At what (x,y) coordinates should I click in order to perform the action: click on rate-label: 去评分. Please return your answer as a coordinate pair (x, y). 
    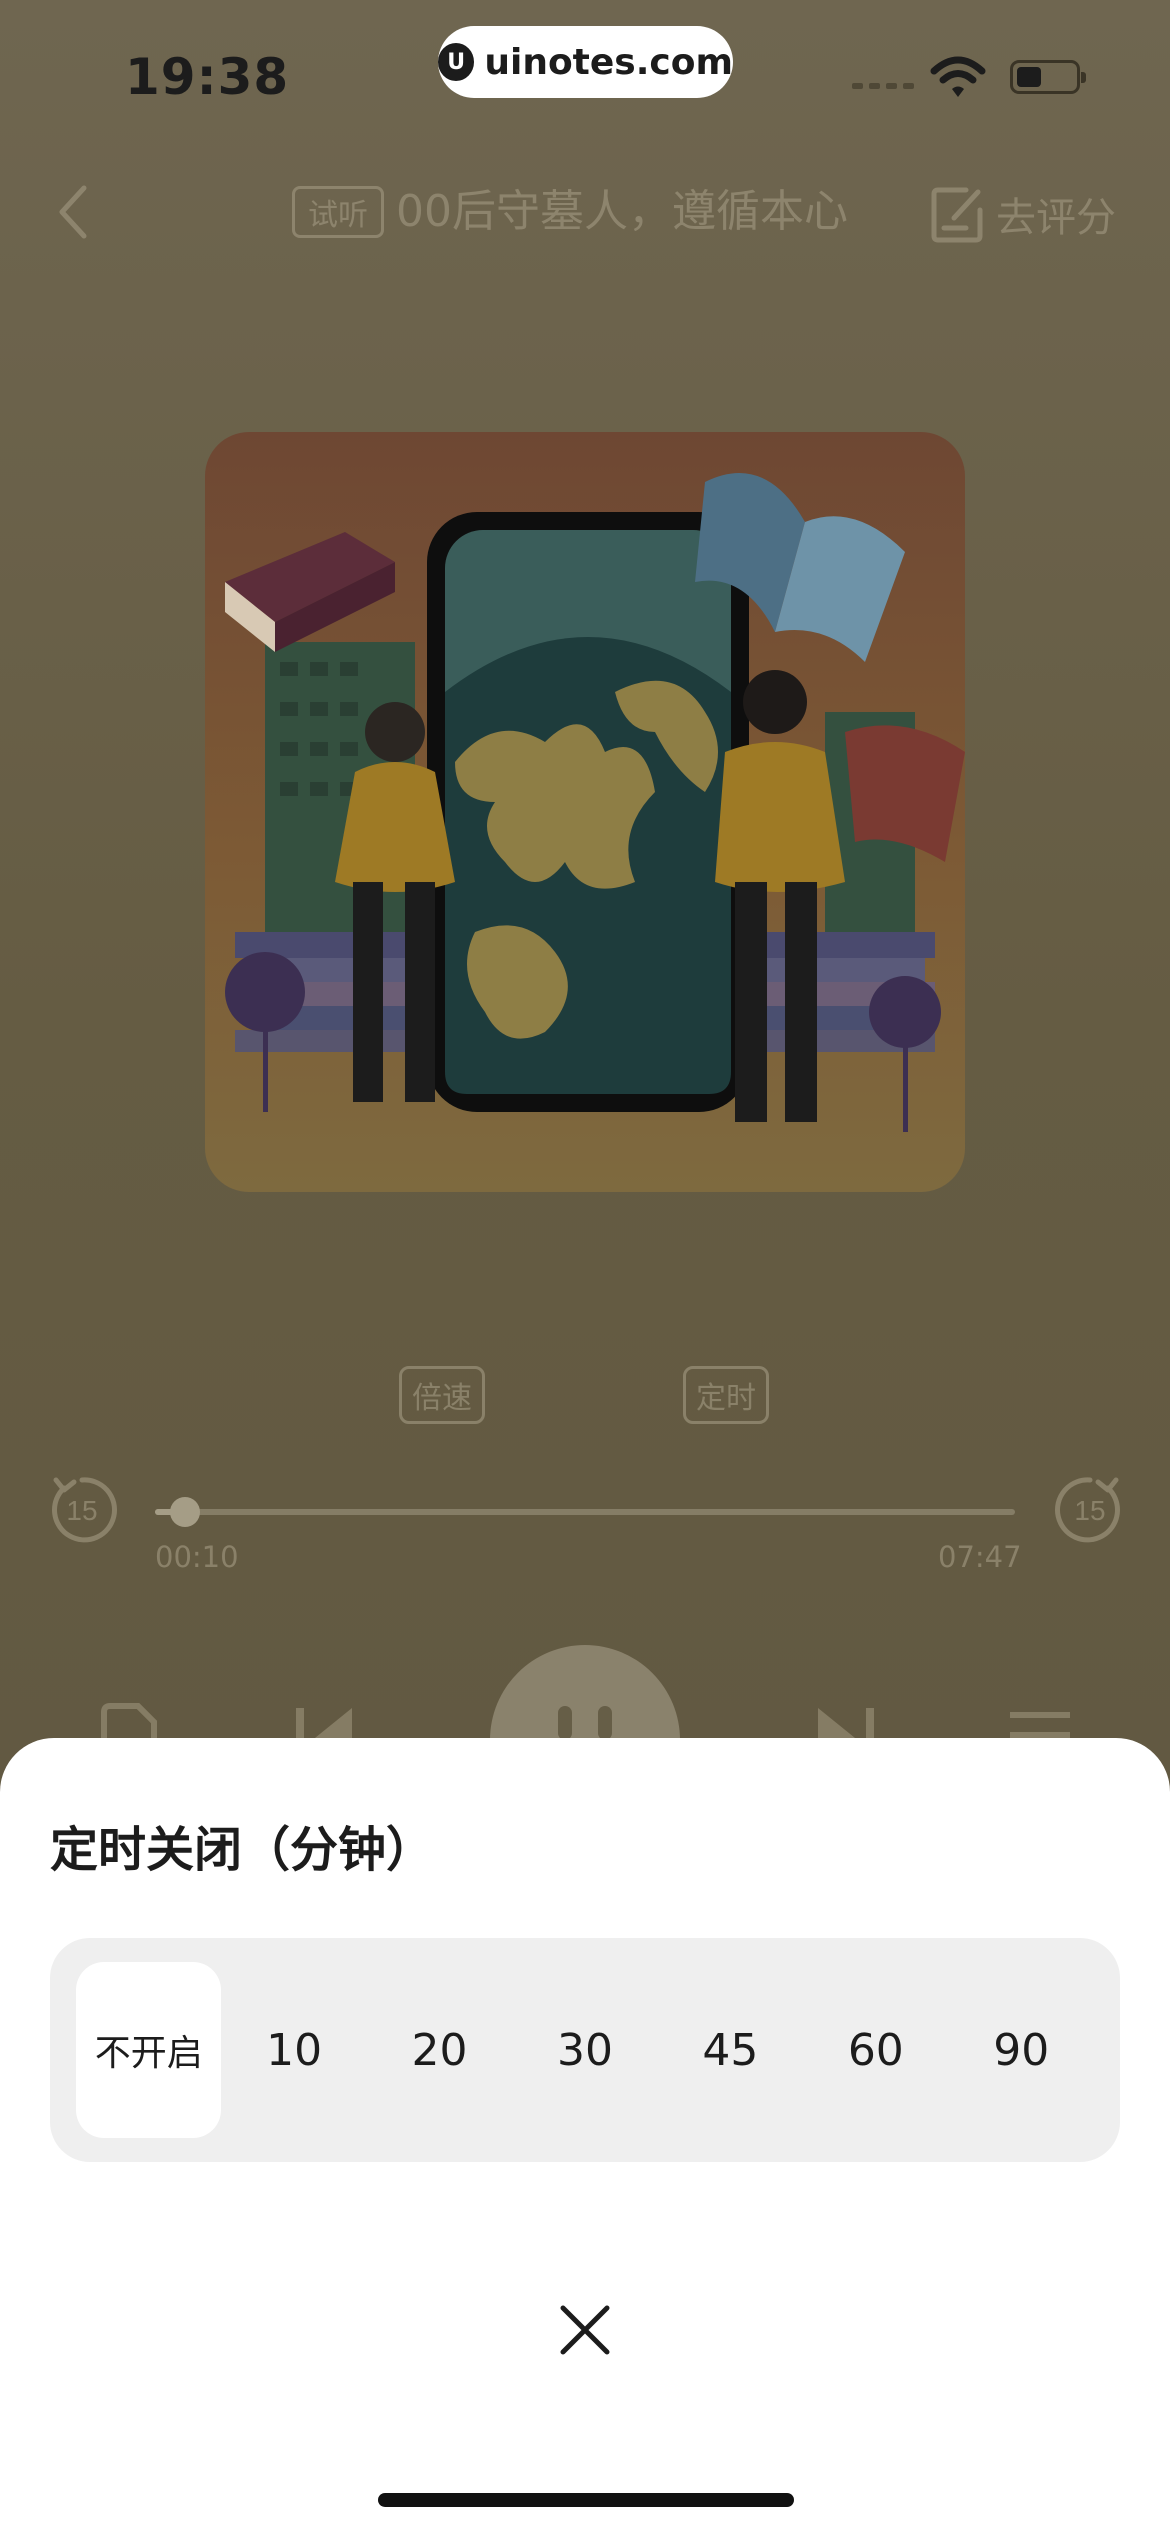
    Looking at the image, I should click on (1056, 218).